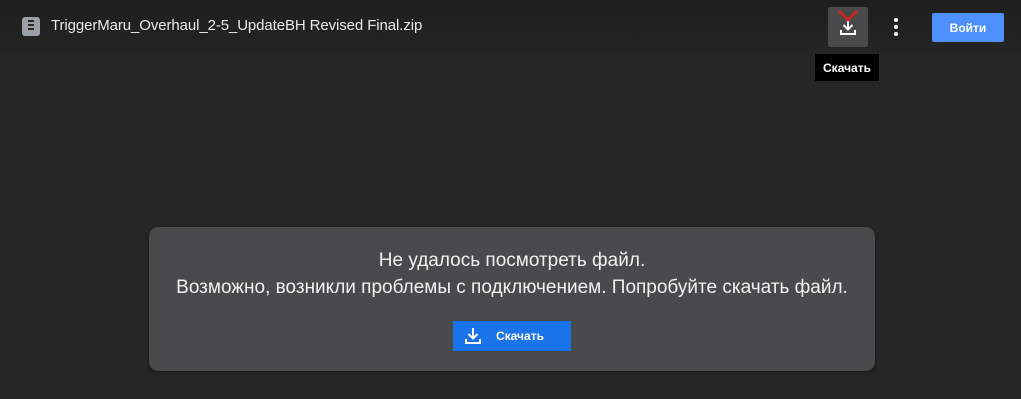 This screenshot has width=1021, height=399. Describe the element at coordinates (968, 27) in the screenshot. I see `signin-button: Войти` at that location.